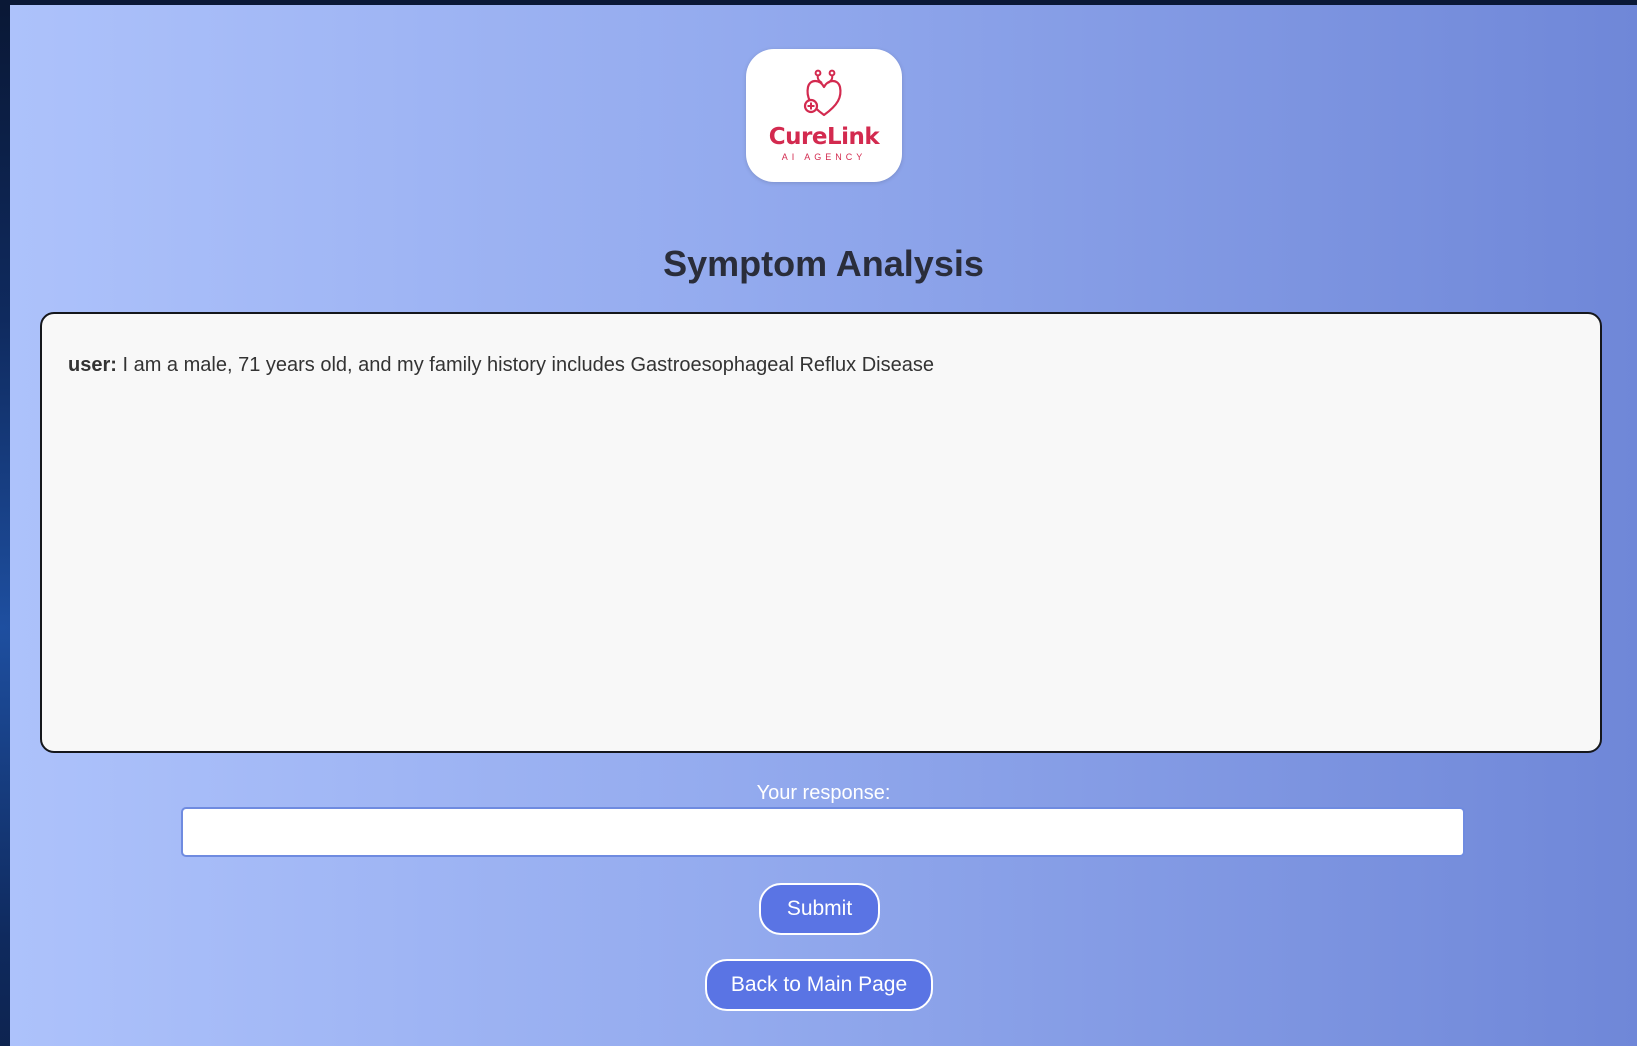 This screenshot has height=1046, width=1637. I want to click on message-sender: user:, so click(92, 365).